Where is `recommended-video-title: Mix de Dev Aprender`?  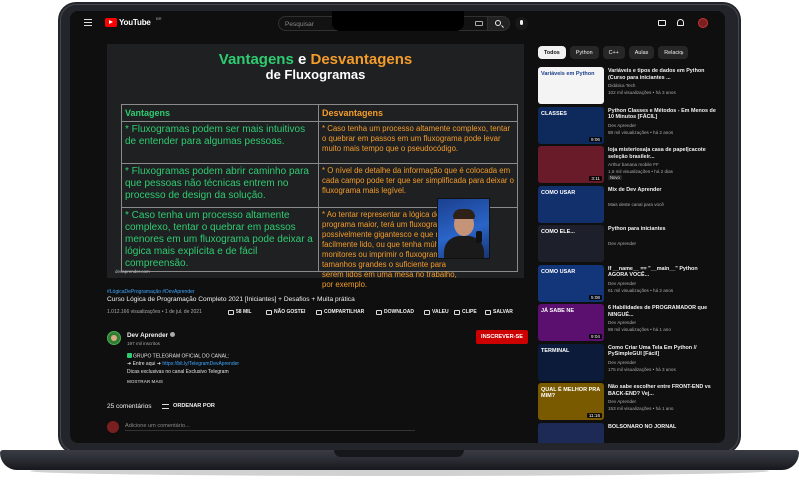 recommended-video-title: Mix de Dev Aprender is located at coordinates (663, 190).